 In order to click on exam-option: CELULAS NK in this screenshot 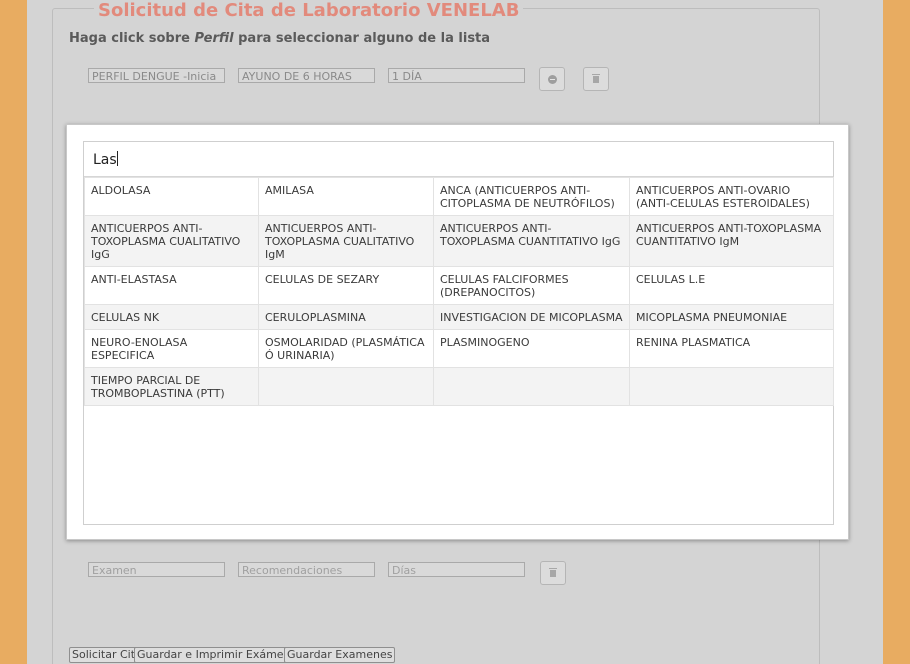, I will do `click(171, 317)`.